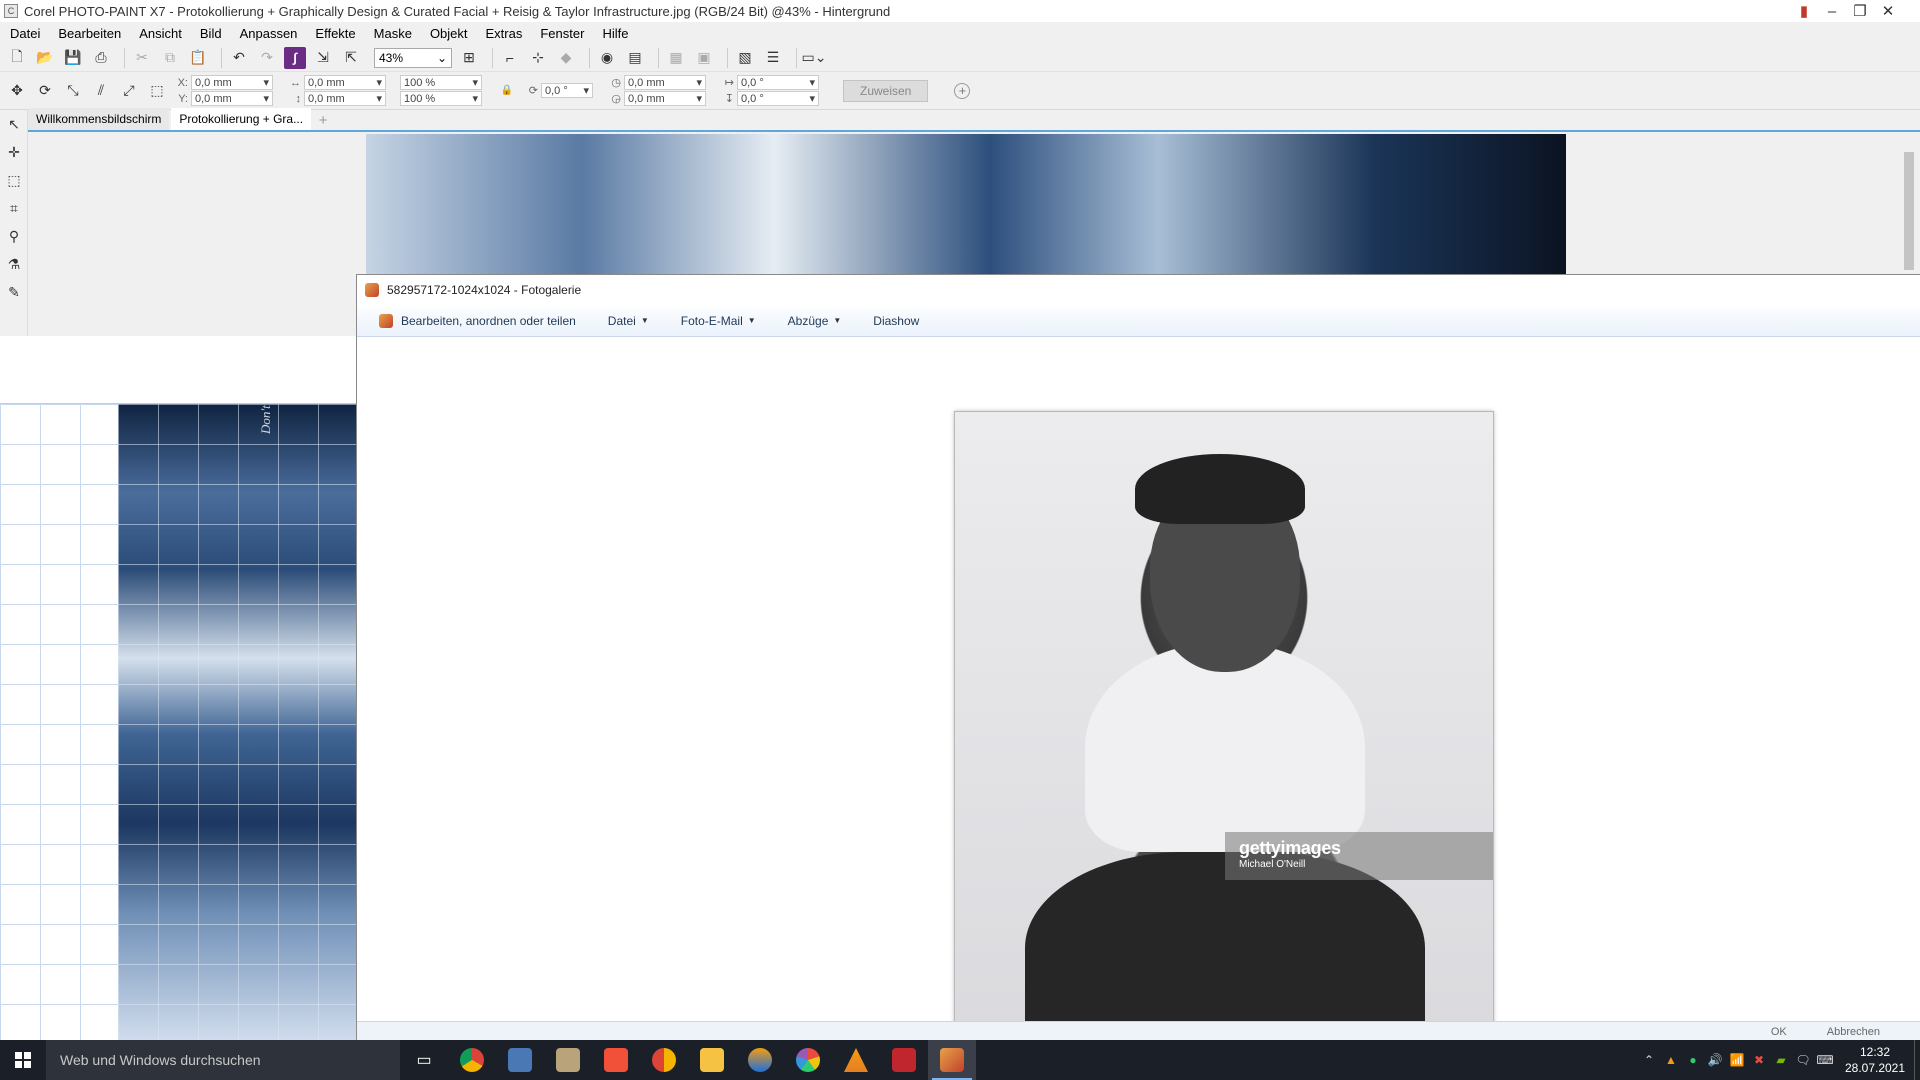  I want to click on undo-icon: ↶, so click(239, 58).